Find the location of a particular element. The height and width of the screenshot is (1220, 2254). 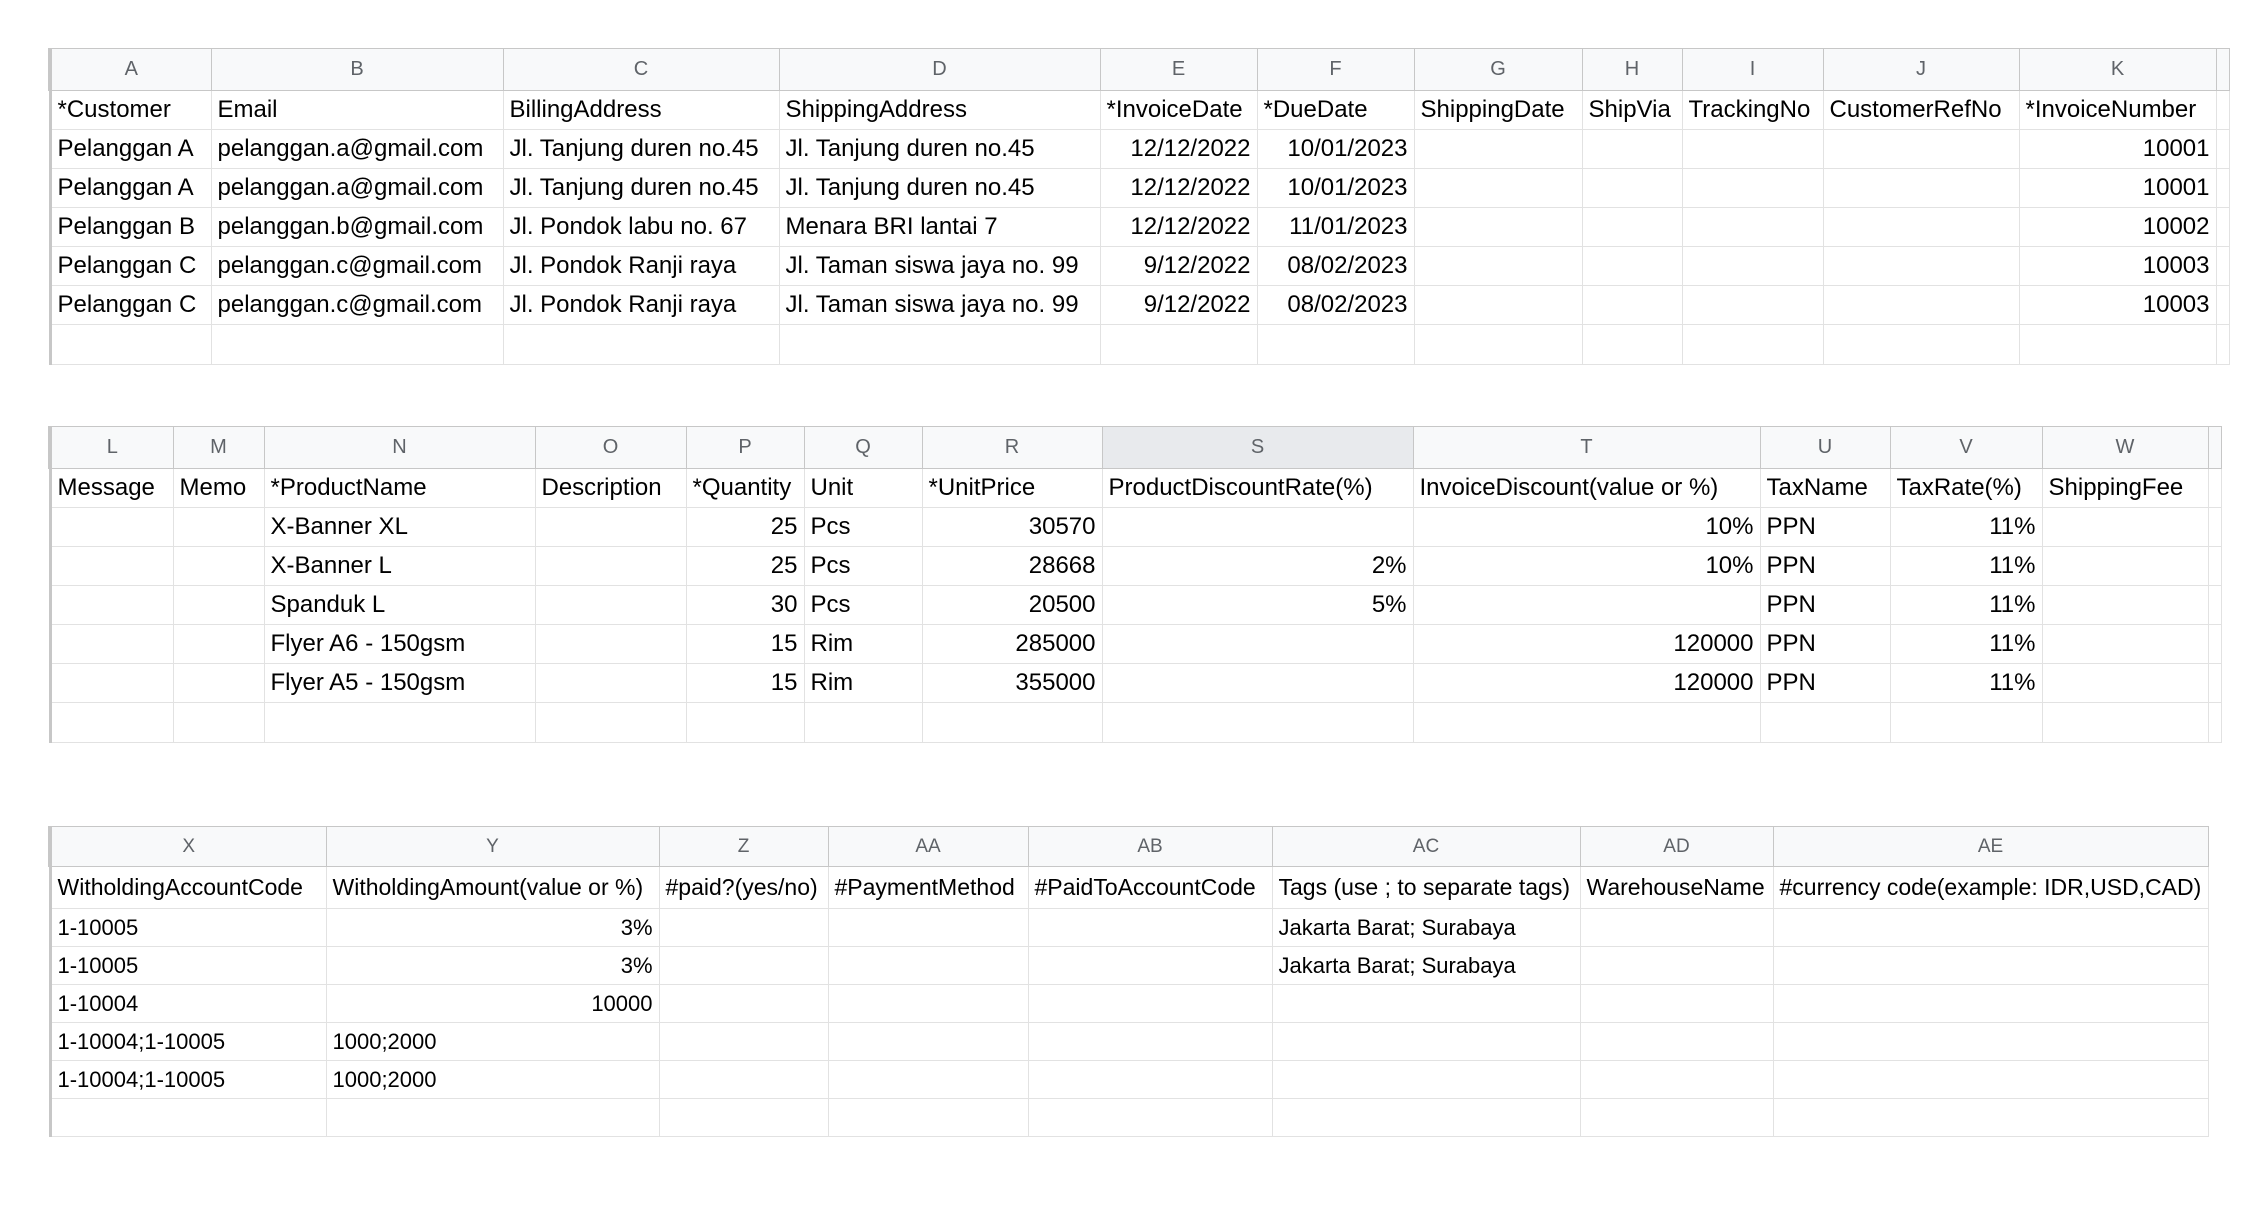

column-header-t: T is located at coordinates (1587, 447).